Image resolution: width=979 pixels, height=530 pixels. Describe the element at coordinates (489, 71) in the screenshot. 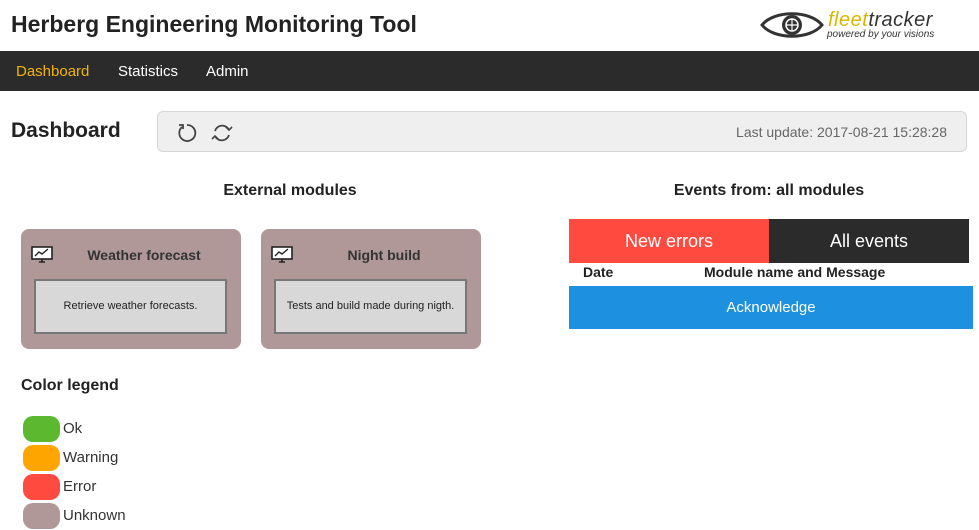

I see `main-navbar: Dashboard Statistics Admin` at that location.